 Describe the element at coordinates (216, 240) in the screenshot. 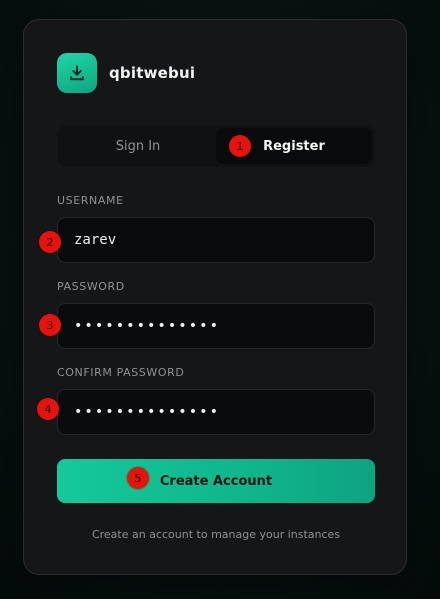

I see `username-field` at that location.